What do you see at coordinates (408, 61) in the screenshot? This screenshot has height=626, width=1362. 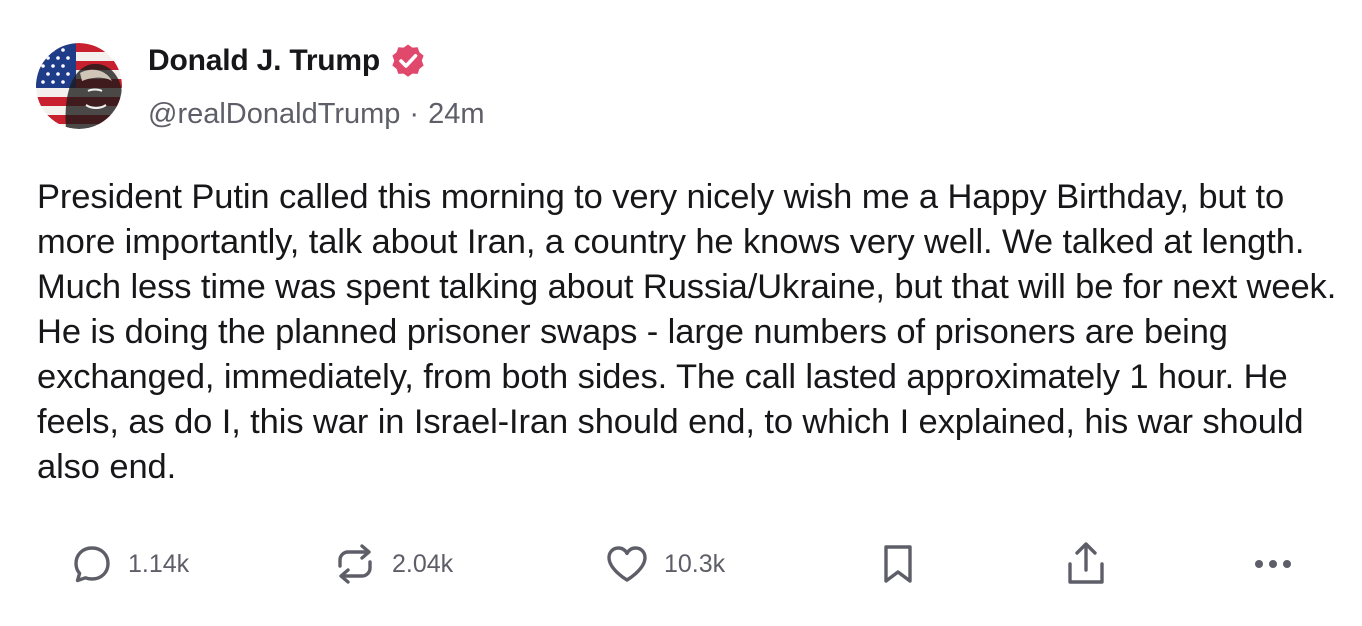 I see `verified-badge-icon` at bounding box center [408, 61].